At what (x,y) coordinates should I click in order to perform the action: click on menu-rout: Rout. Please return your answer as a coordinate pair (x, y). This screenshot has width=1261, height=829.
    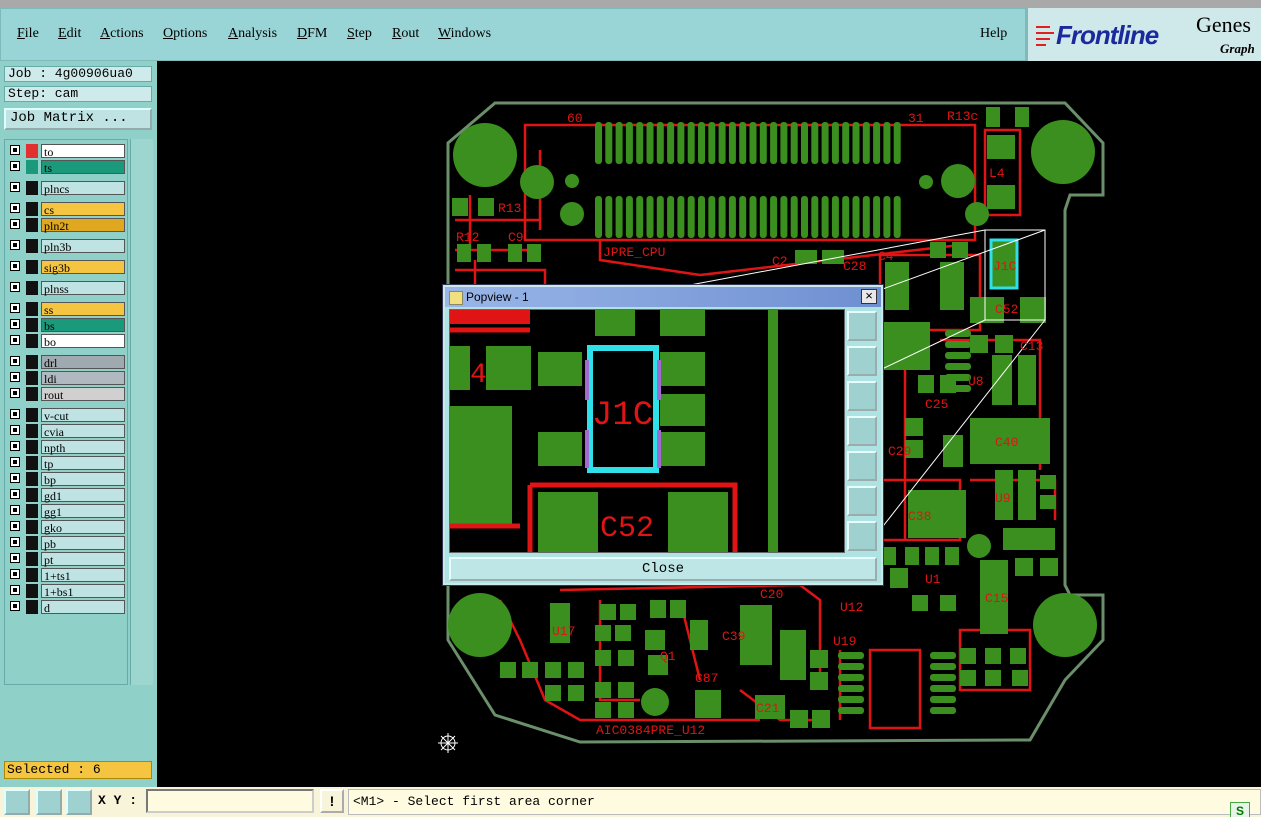
    Looking at the image, I should click on (405, 34).